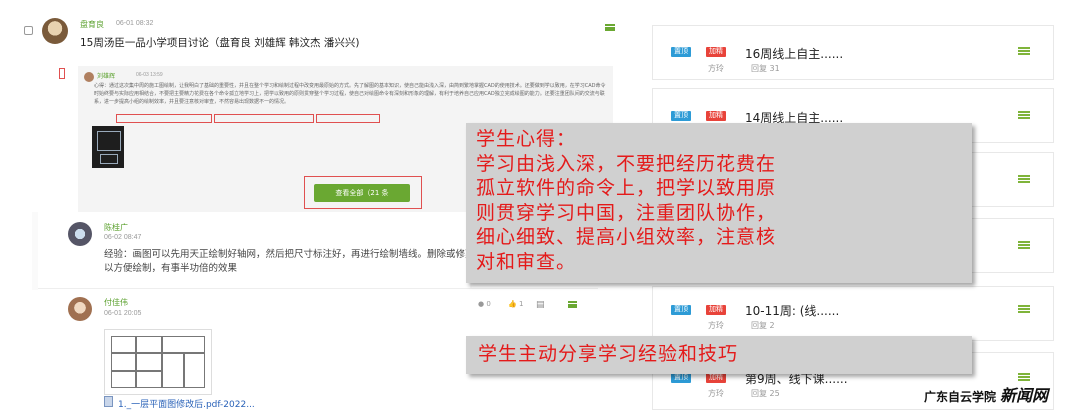  I want to click on pdf-file-icon, so click(108, 401).